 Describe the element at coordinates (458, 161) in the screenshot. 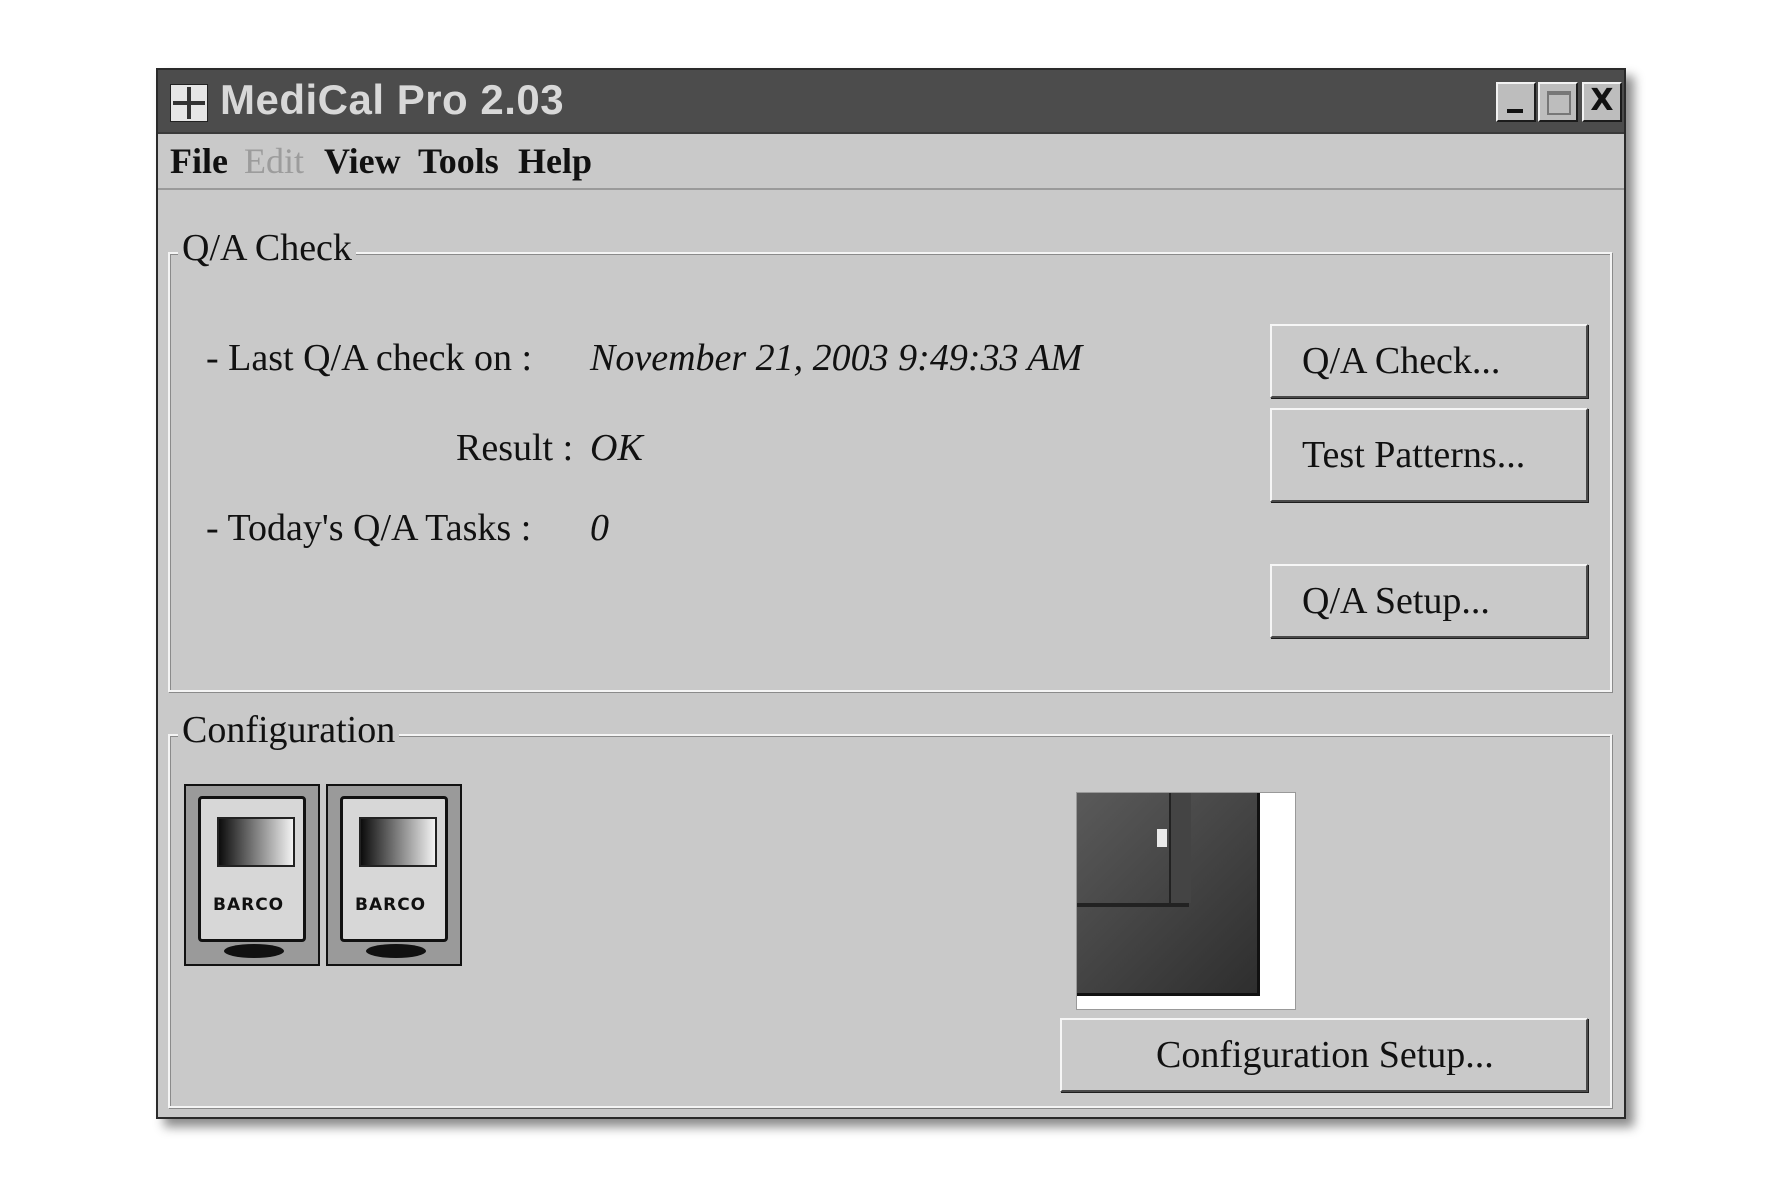

I see `menu-tools: Tools` at that location.